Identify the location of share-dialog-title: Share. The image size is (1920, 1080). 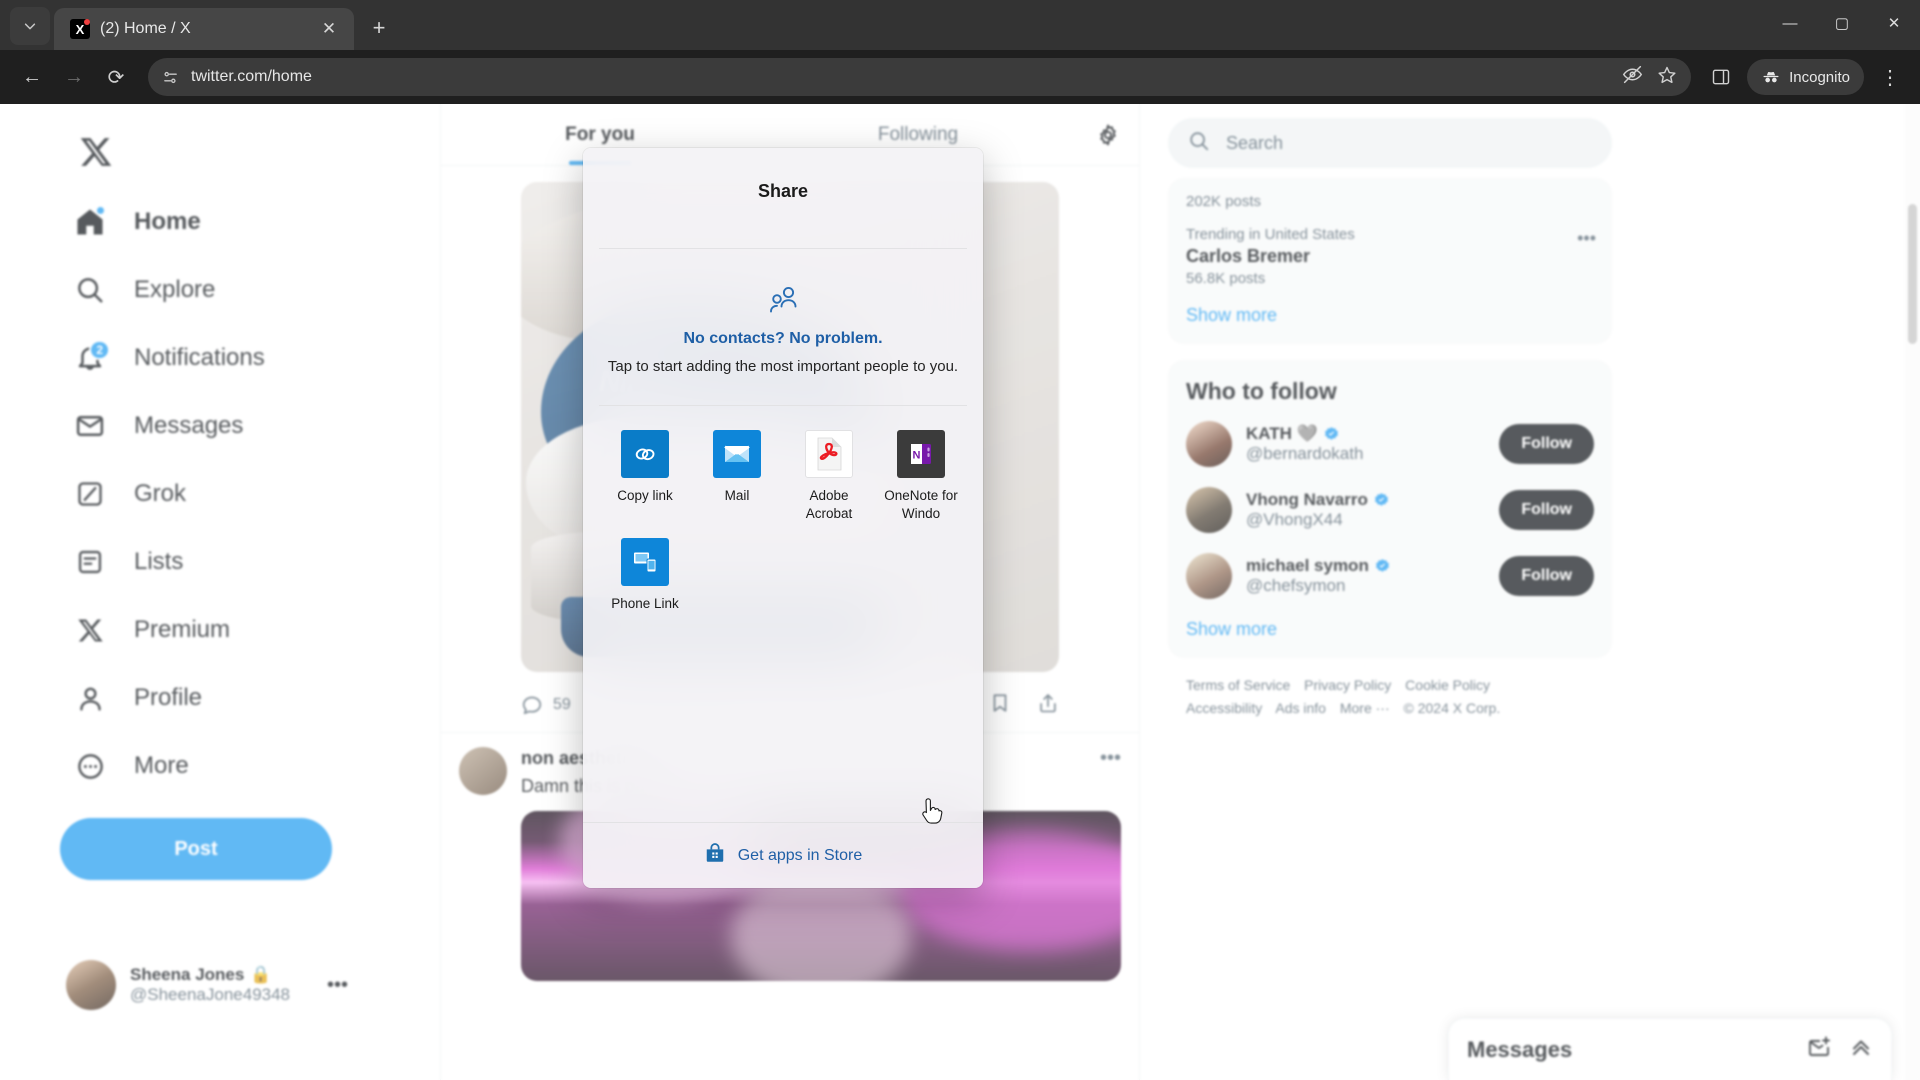
(783, 190).